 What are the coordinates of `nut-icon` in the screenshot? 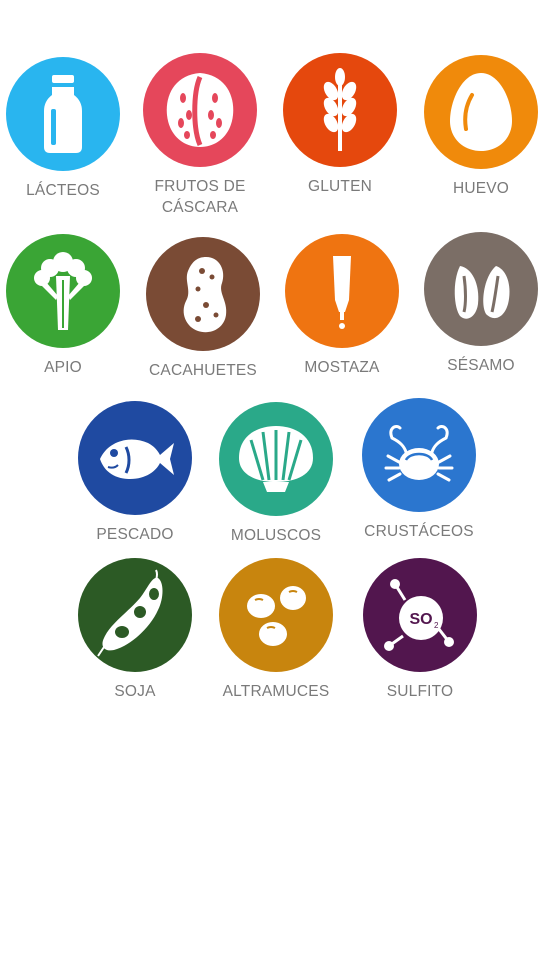 It's located at (200, 110).